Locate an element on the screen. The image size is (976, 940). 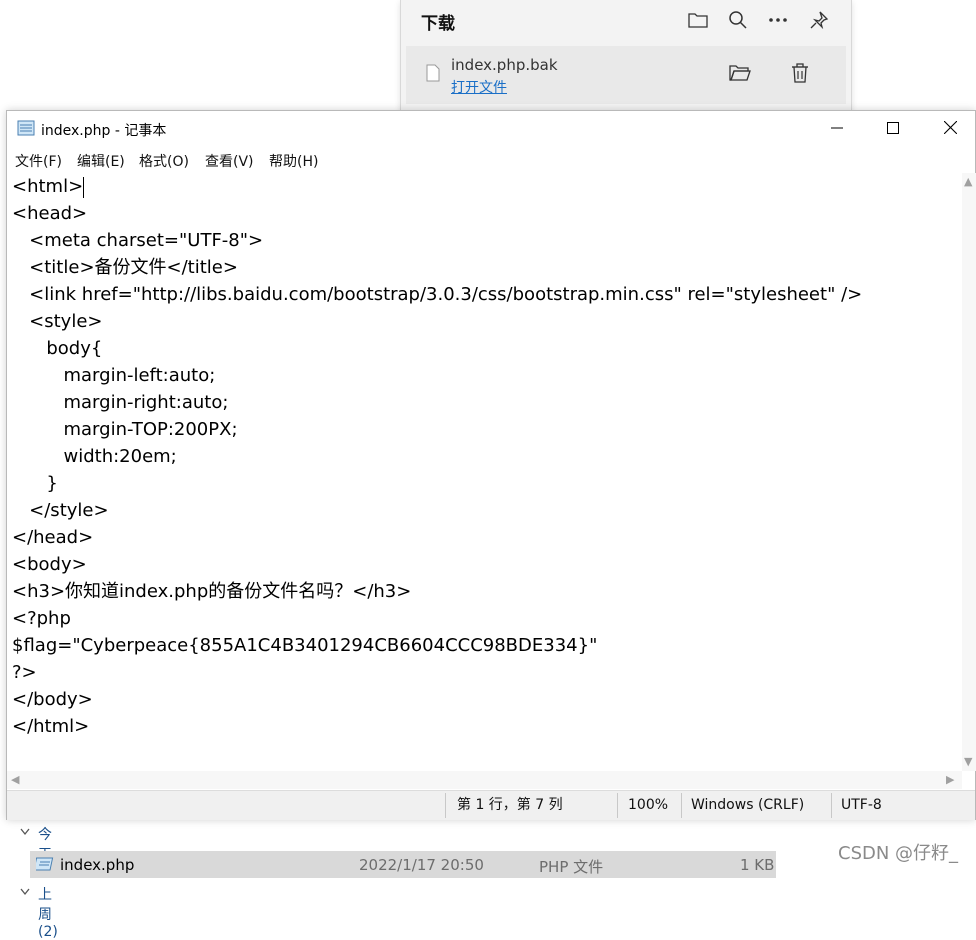
maximize-button is located at coordinates (893, 128).